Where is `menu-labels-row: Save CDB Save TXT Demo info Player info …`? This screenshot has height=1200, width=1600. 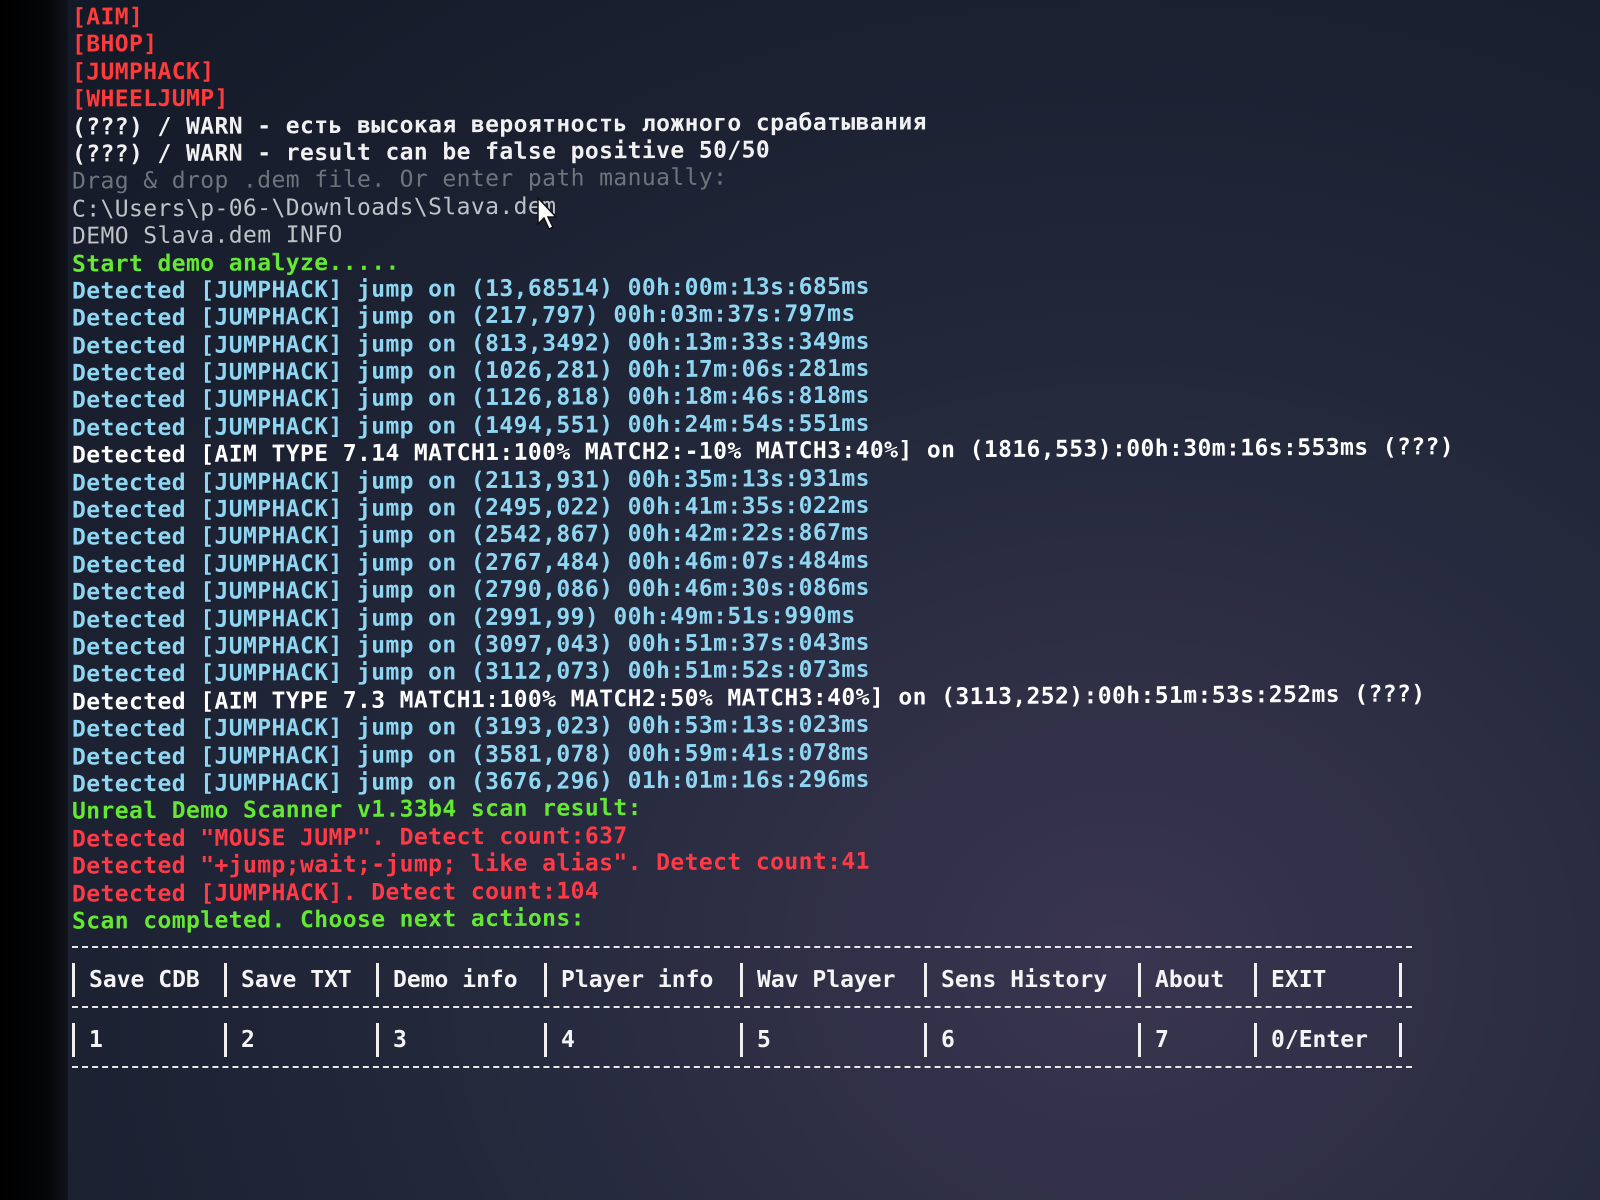
menu-labels-row: Save CDB Save TXT Demo info Player info … is located at coordinates (742, 980).